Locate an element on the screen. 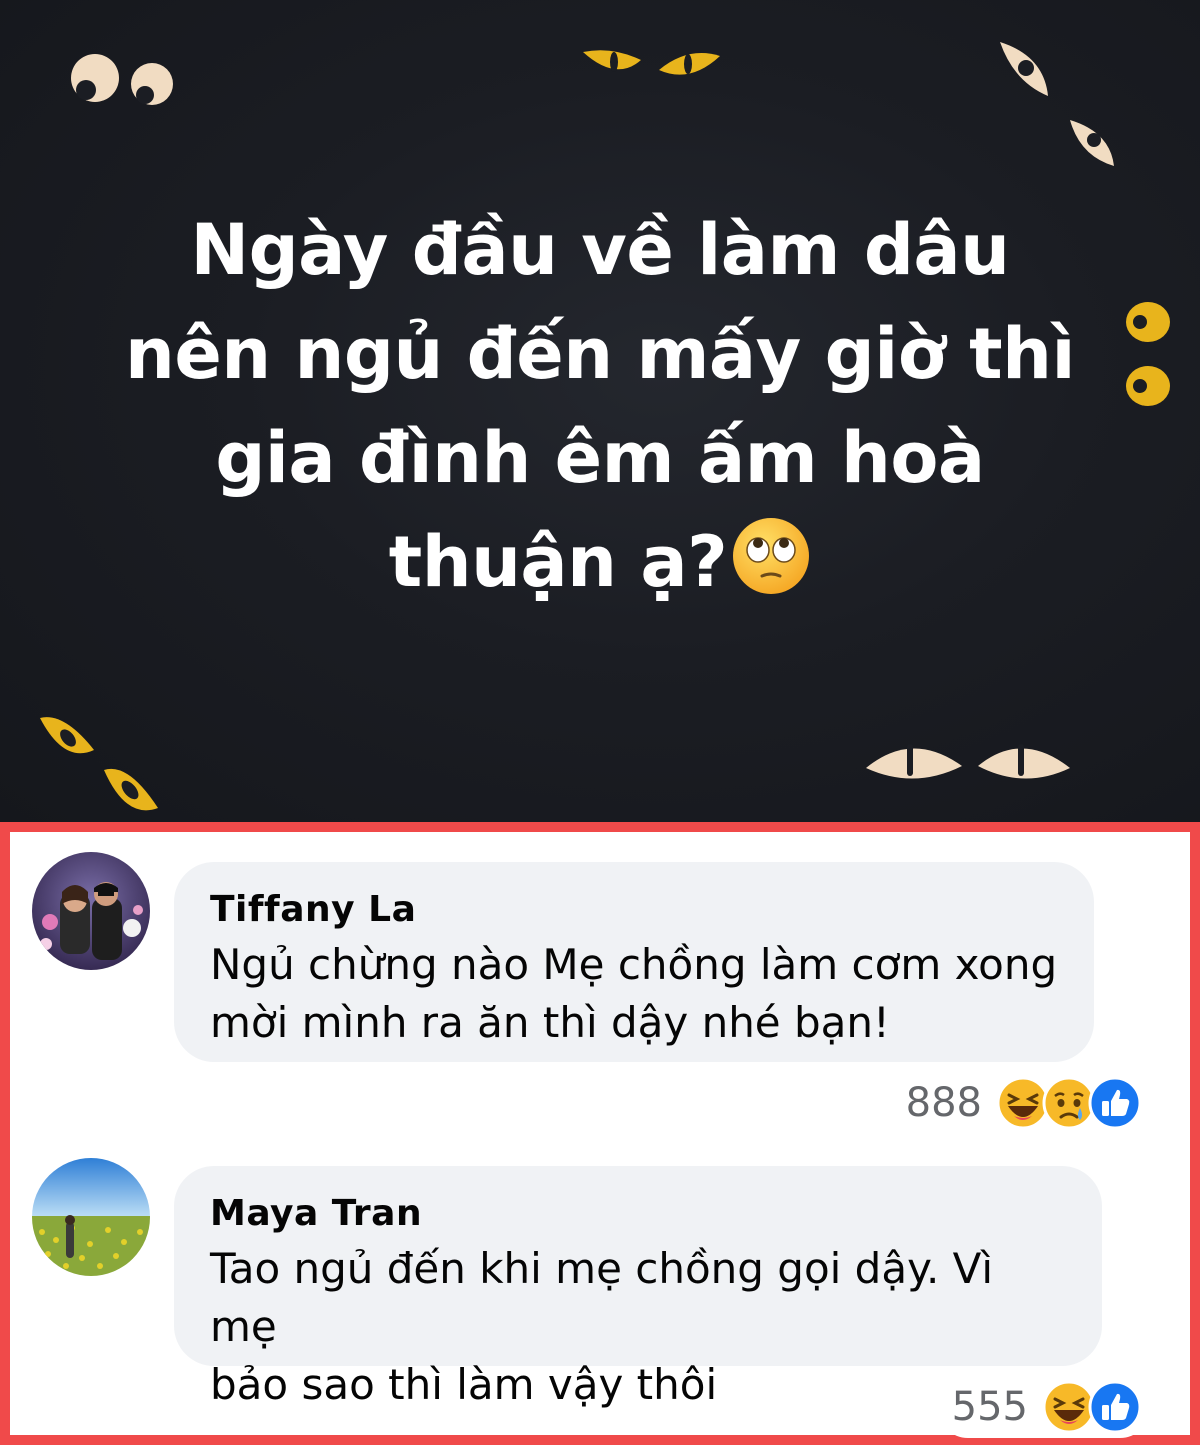 This screenshot has height=1445, width=1200. comment-text-line: mời mình ra ăn thì dậy nhé bạn! is located at coordinates (550, 1022).